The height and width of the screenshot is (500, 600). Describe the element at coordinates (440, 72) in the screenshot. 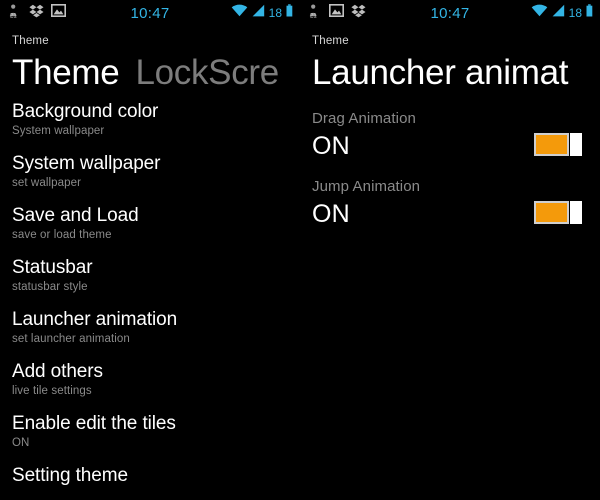

I see `page-title: Launcher animat` at that location.